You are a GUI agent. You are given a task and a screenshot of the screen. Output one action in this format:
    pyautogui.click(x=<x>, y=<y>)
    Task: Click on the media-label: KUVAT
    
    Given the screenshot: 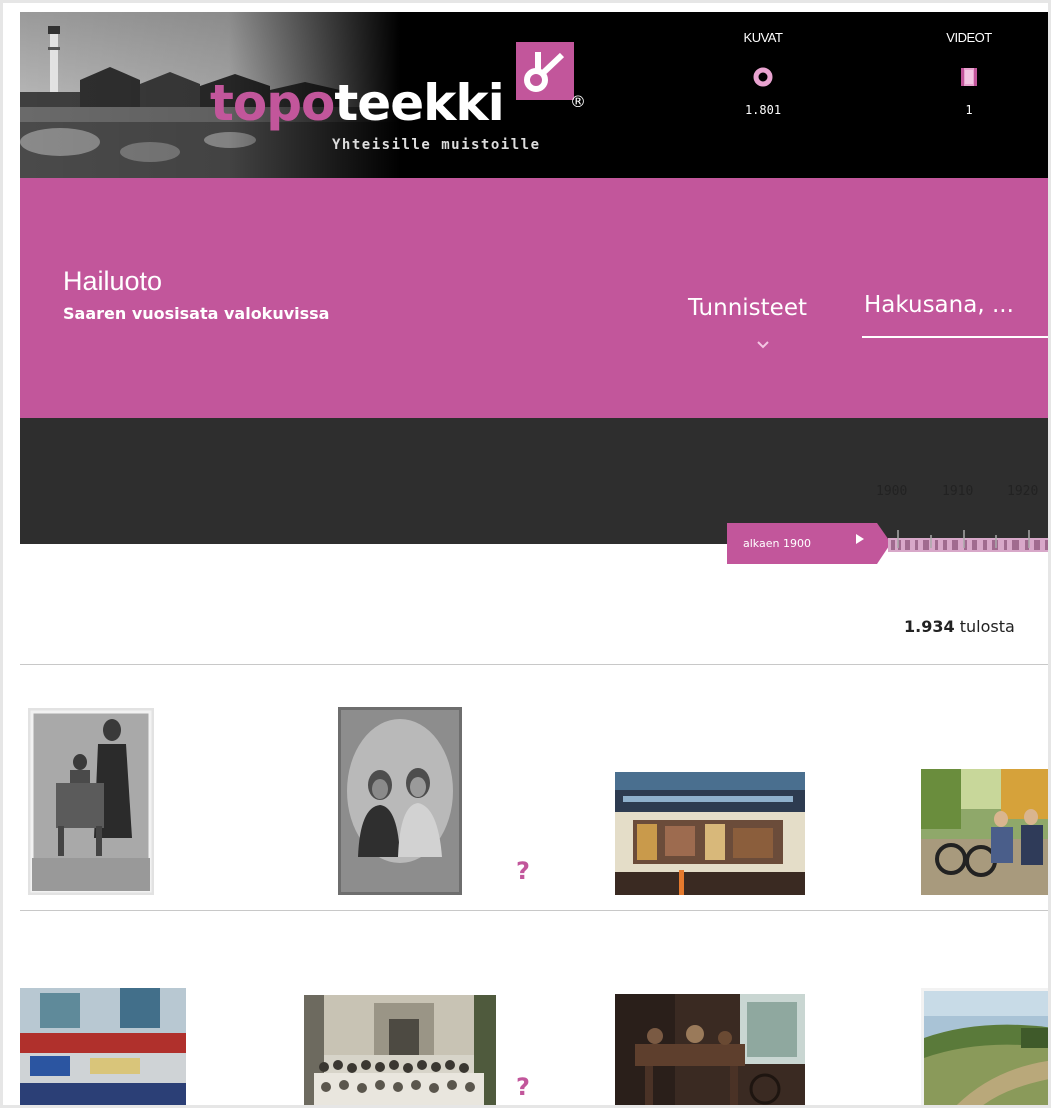 What is the action you would take?
    pyautogui.click(x=763, y=37)
    